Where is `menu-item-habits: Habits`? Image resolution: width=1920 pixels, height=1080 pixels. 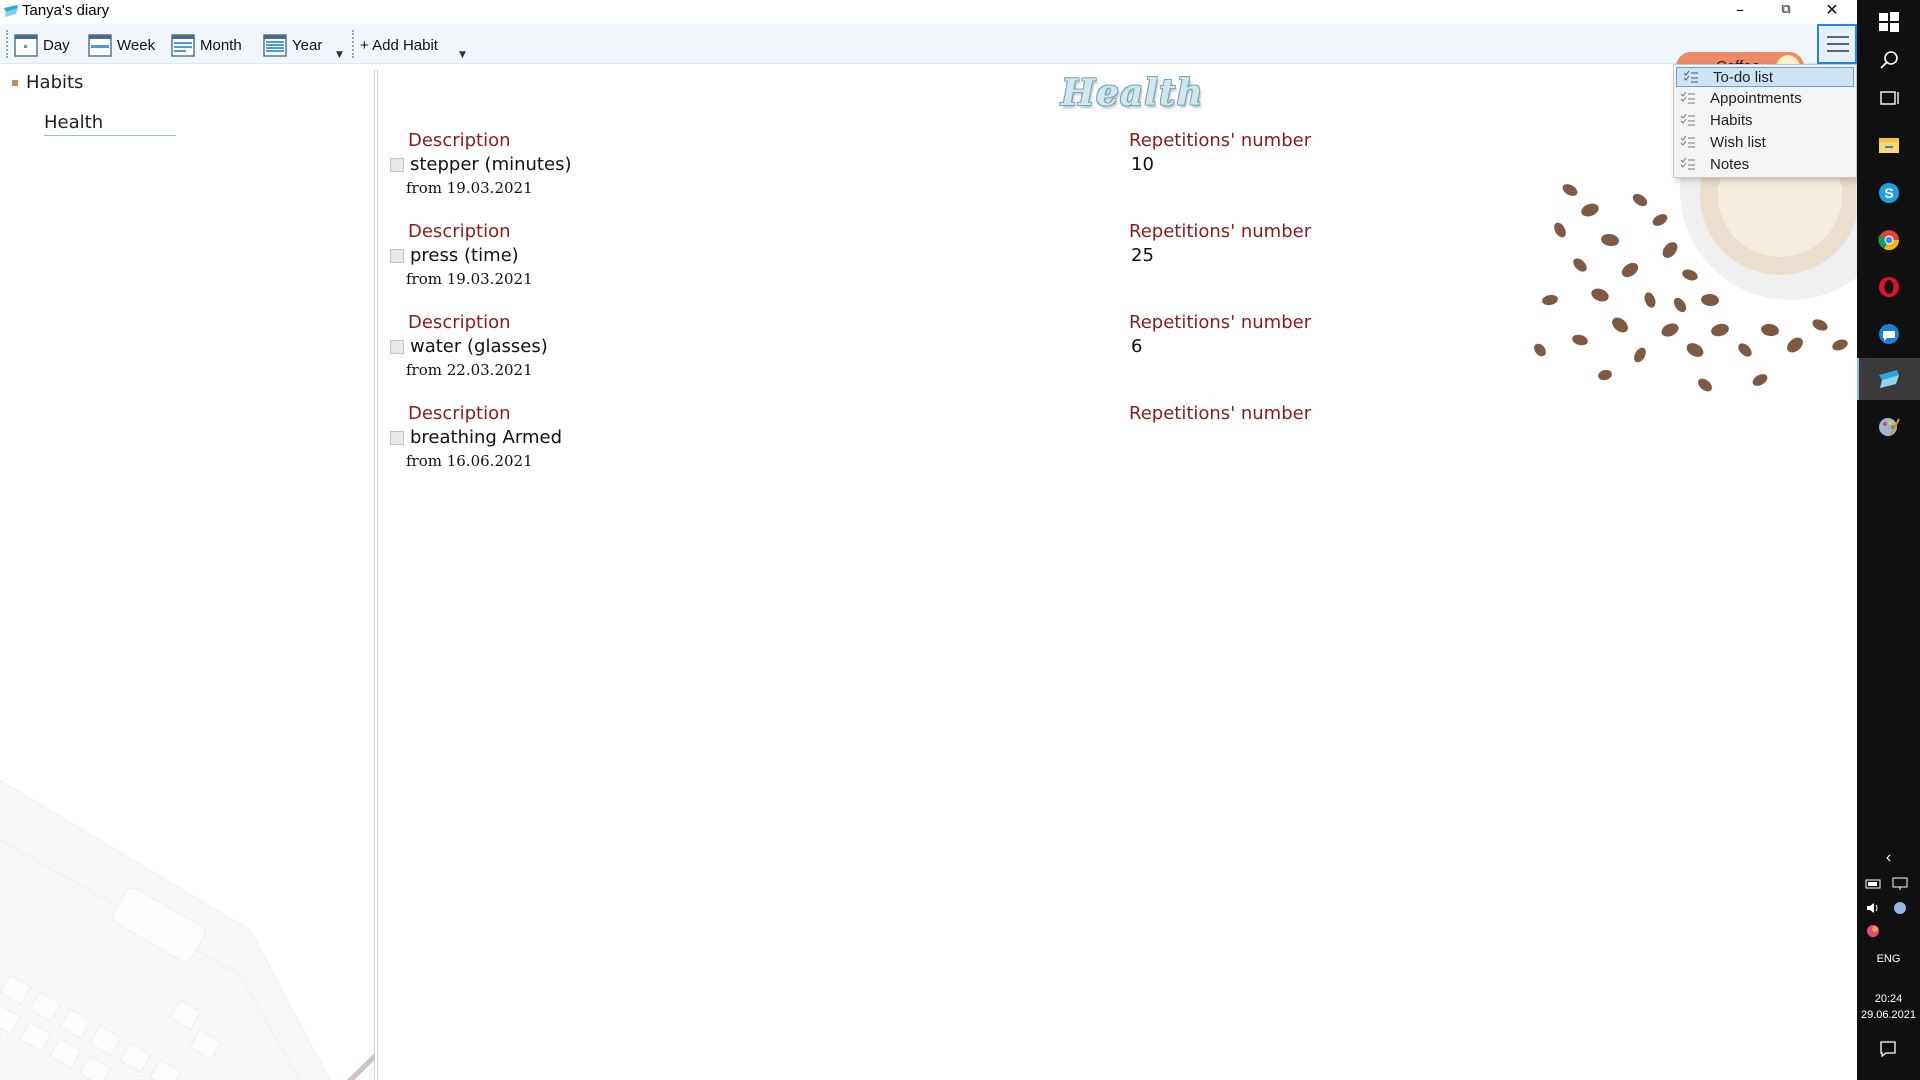
menu-item-habits: Habits is located at coordinates (1765, 120).